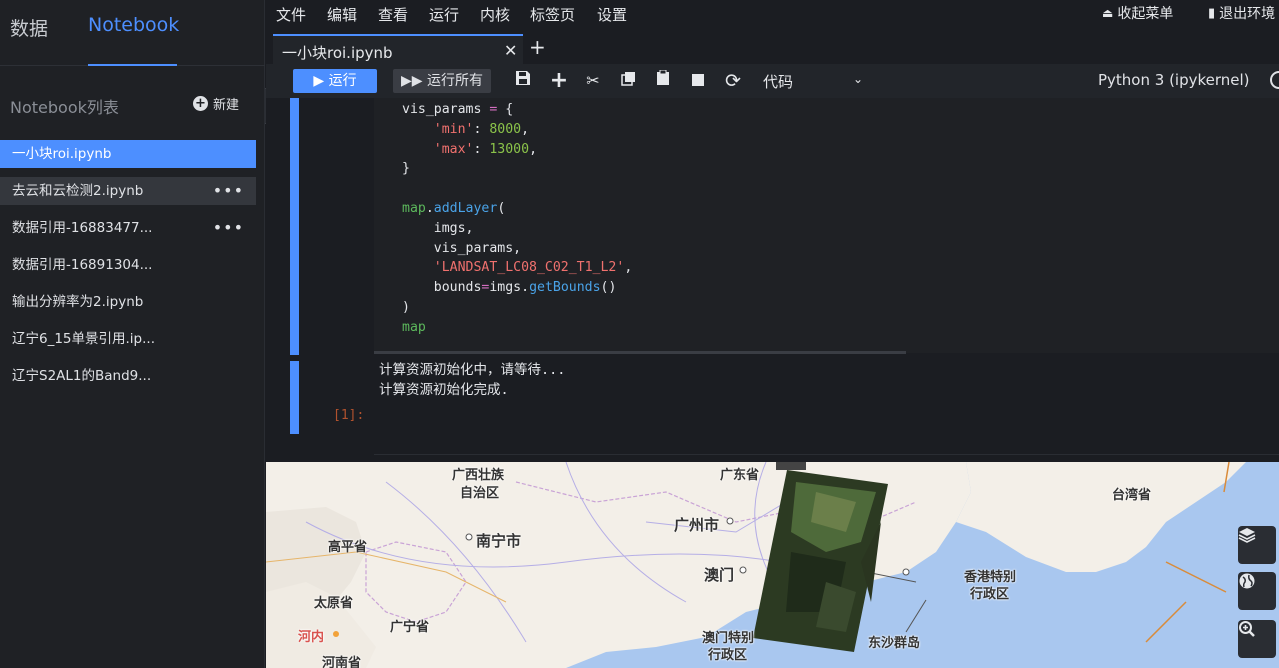 Image resolution: width=1279 pixels, height=668 pixels. Describe the element at coordinates (406, 307) in the screenshot. I see `code-line: )` at that location.